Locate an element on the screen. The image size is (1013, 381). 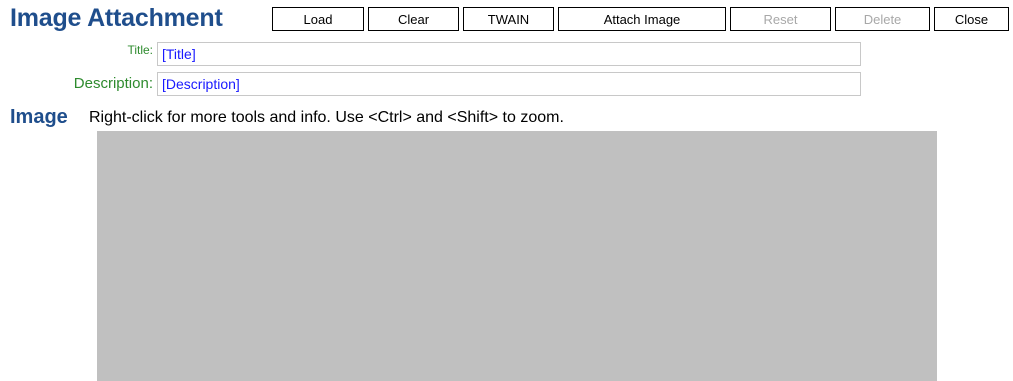
description-field is located at coordinates (509, 84).